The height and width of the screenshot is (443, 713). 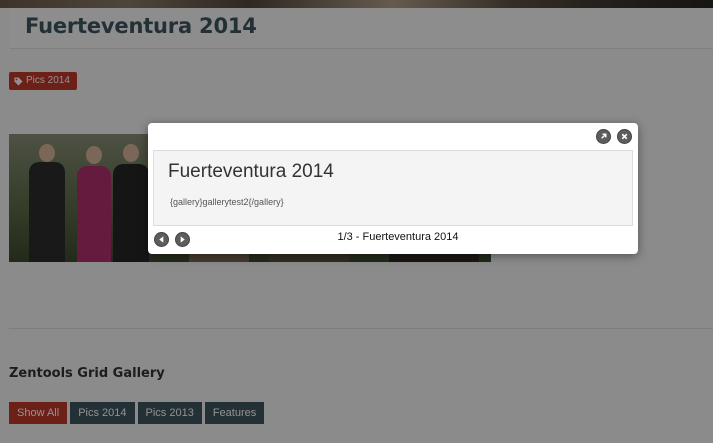 I want to click on lightbox-caption: 1/3 - Fuerteventura 2014, so click(x=398, y=237).